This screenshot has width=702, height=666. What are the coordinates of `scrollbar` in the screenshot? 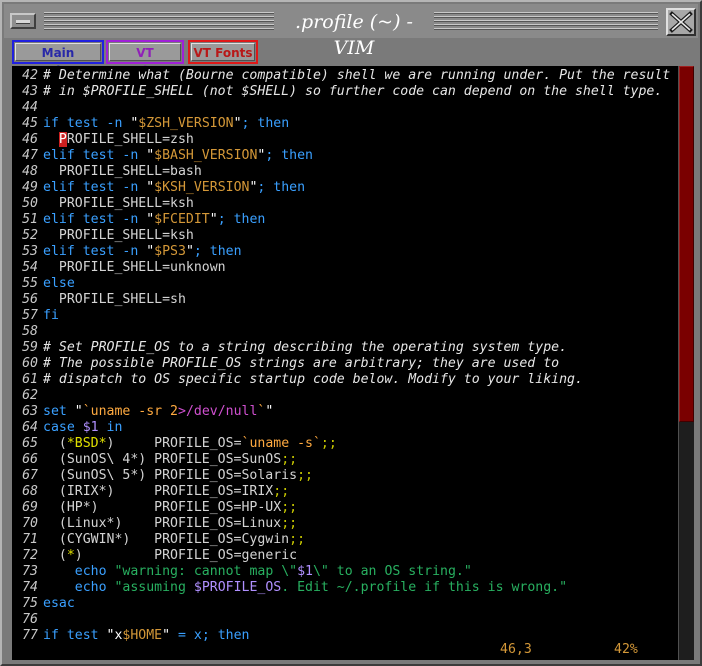 It's located at (686, 363).